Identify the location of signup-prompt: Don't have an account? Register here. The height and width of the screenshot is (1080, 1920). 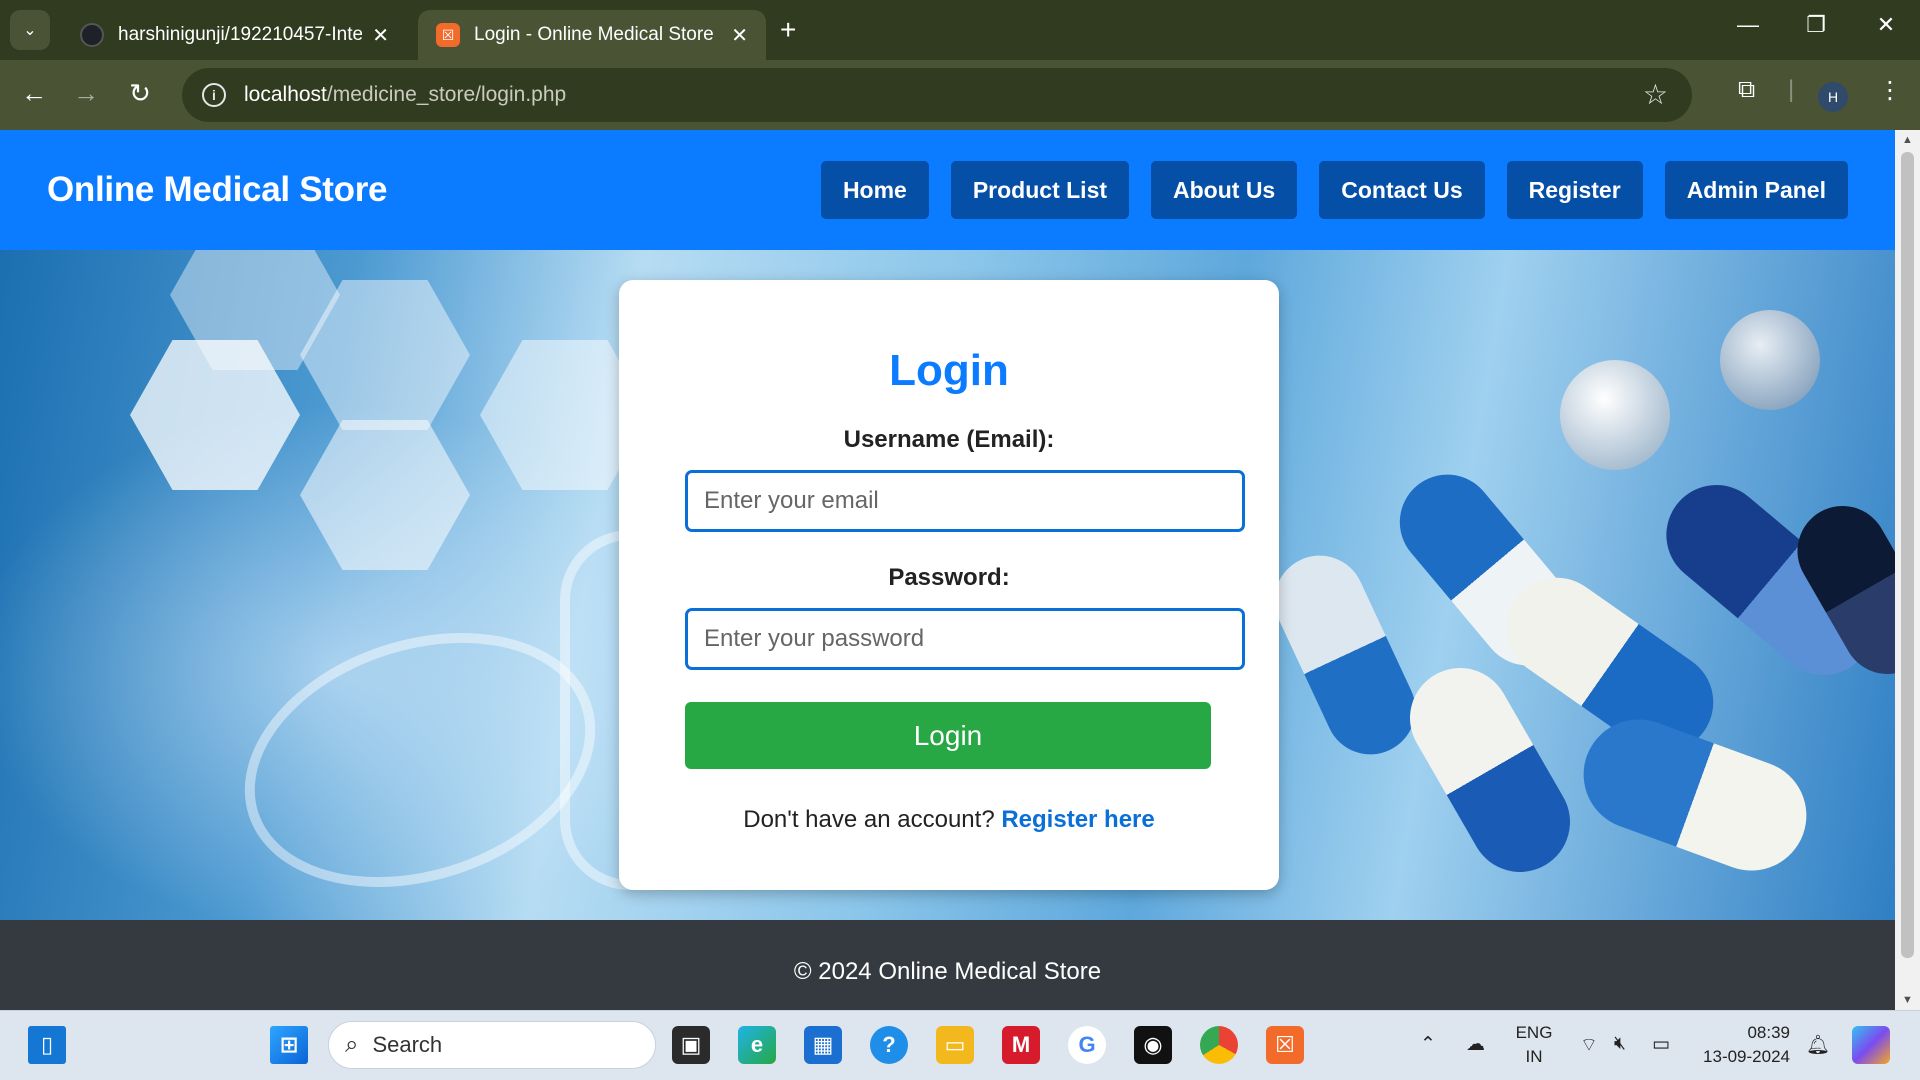
(949, 820).